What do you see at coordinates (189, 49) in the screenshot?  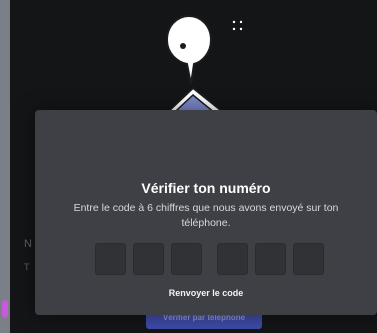 I see `speech-bubble-icon` at bounding box center [189, 49].